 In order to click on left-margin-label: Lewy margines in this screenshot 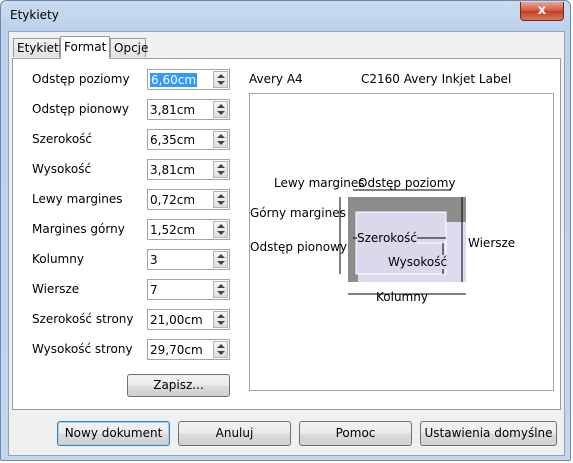, I will do `click(77, 199)`.